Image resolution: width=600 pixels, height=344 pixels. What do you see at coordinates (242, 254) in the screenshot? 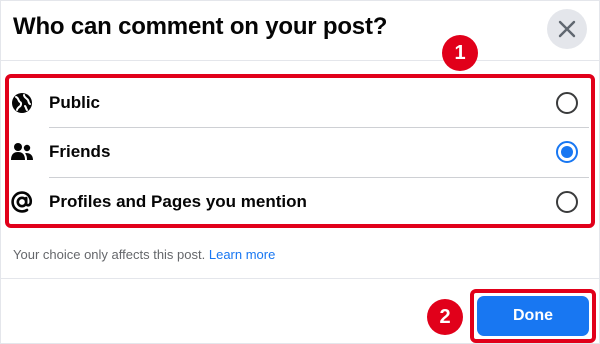
I see `learn-more-link: Learn more` at bounding box center [242, 254].